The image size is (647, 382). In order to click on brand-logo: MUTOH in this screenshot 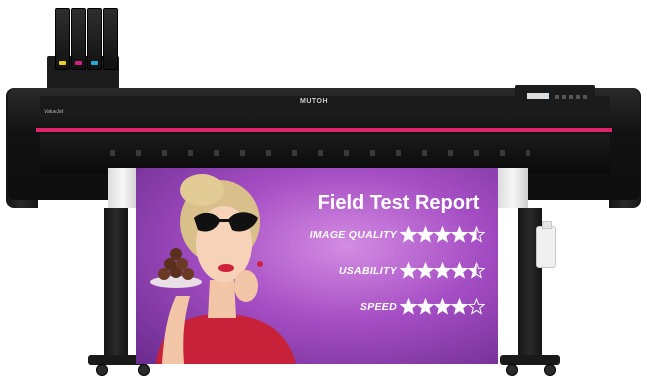, I will do `click(314, 101)`.